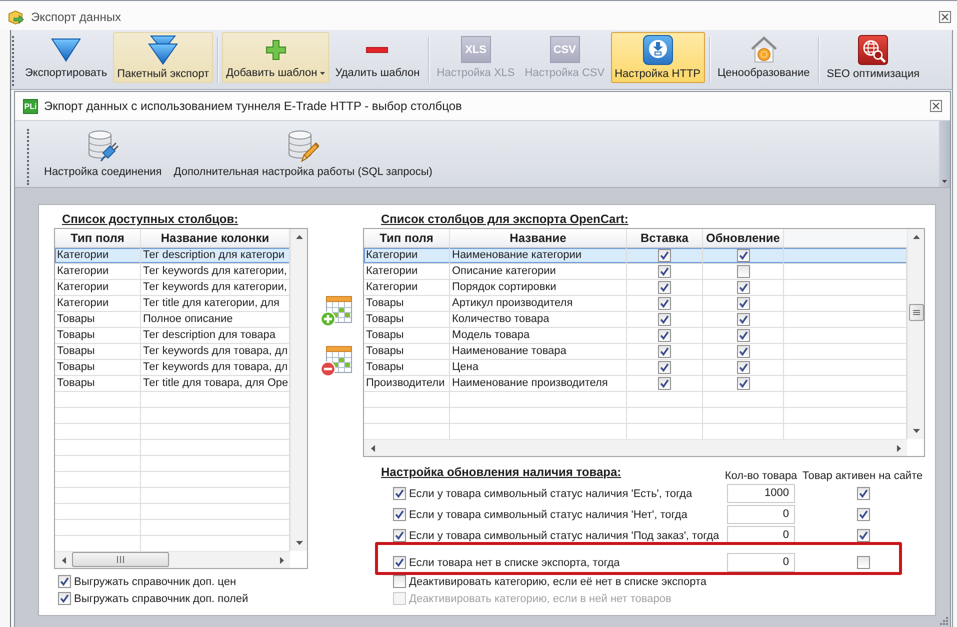 Image resolution: width=957 pixels, height=627 pixels. What do you see at coordinates (558, 582) in the screenshot?
I see `checkbox-label: Деактивировать категорию, если её нет в списке экспорта` at bounding box center [558, 582].